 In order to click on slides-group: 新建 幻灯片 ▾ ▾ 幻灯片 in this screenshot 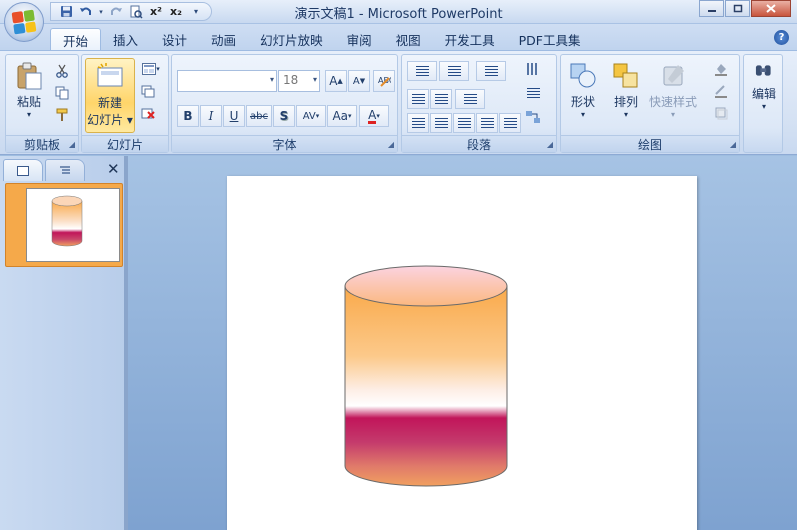, I will do `click(125, 103)`.